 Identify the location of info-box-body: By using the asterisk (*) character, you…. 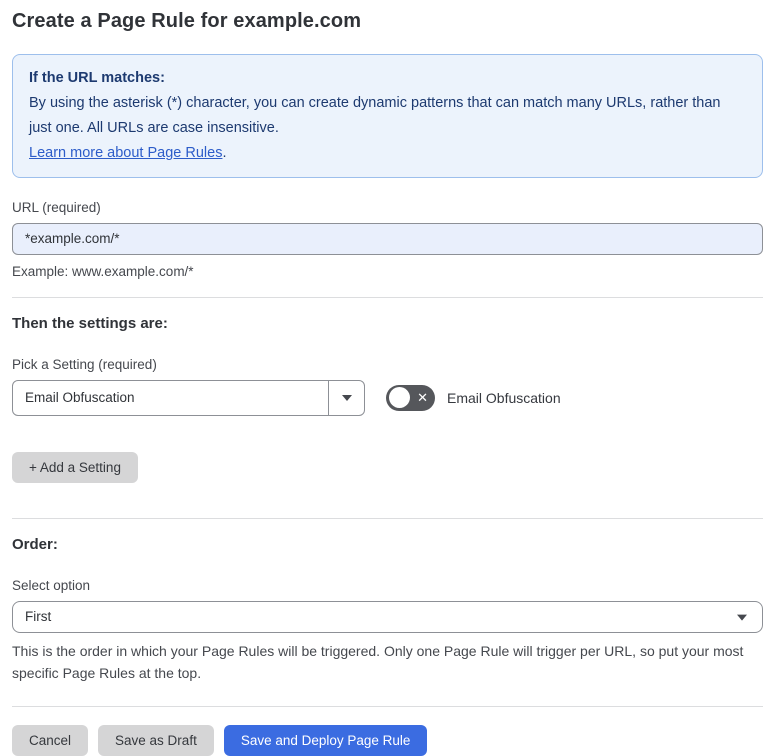
(375, 115).